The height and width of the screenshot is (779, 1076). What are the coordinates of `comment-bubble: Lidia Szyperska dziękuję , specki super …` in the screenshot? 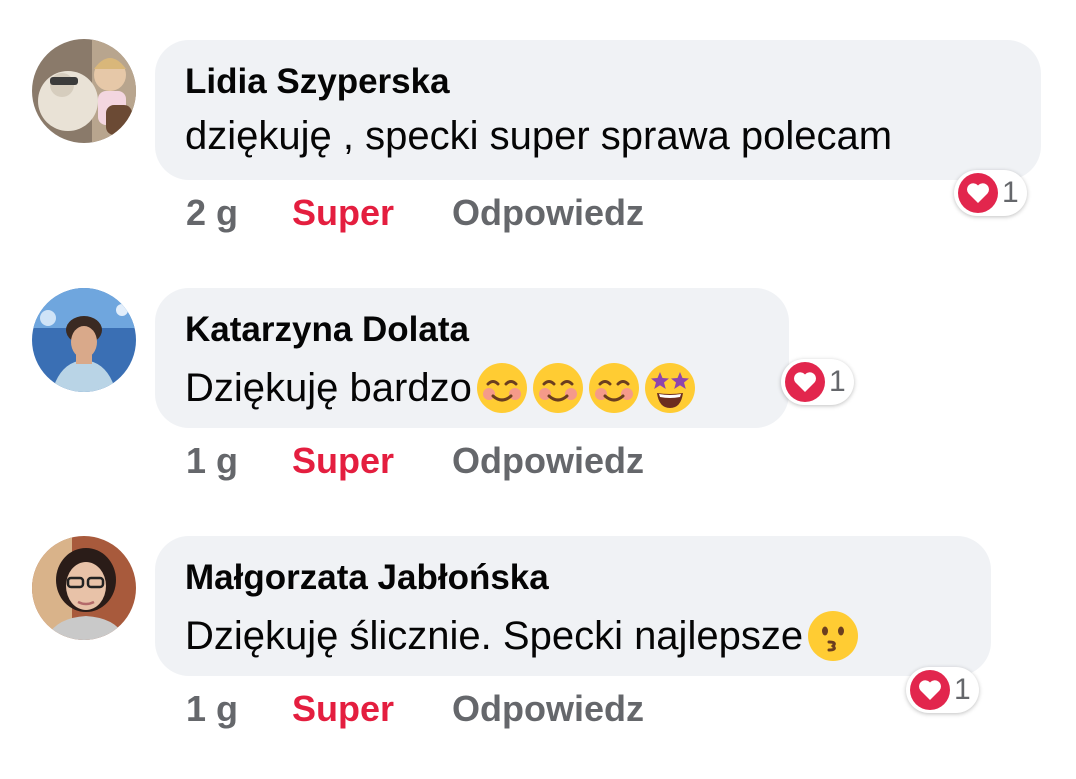 It's located at (598, 110).